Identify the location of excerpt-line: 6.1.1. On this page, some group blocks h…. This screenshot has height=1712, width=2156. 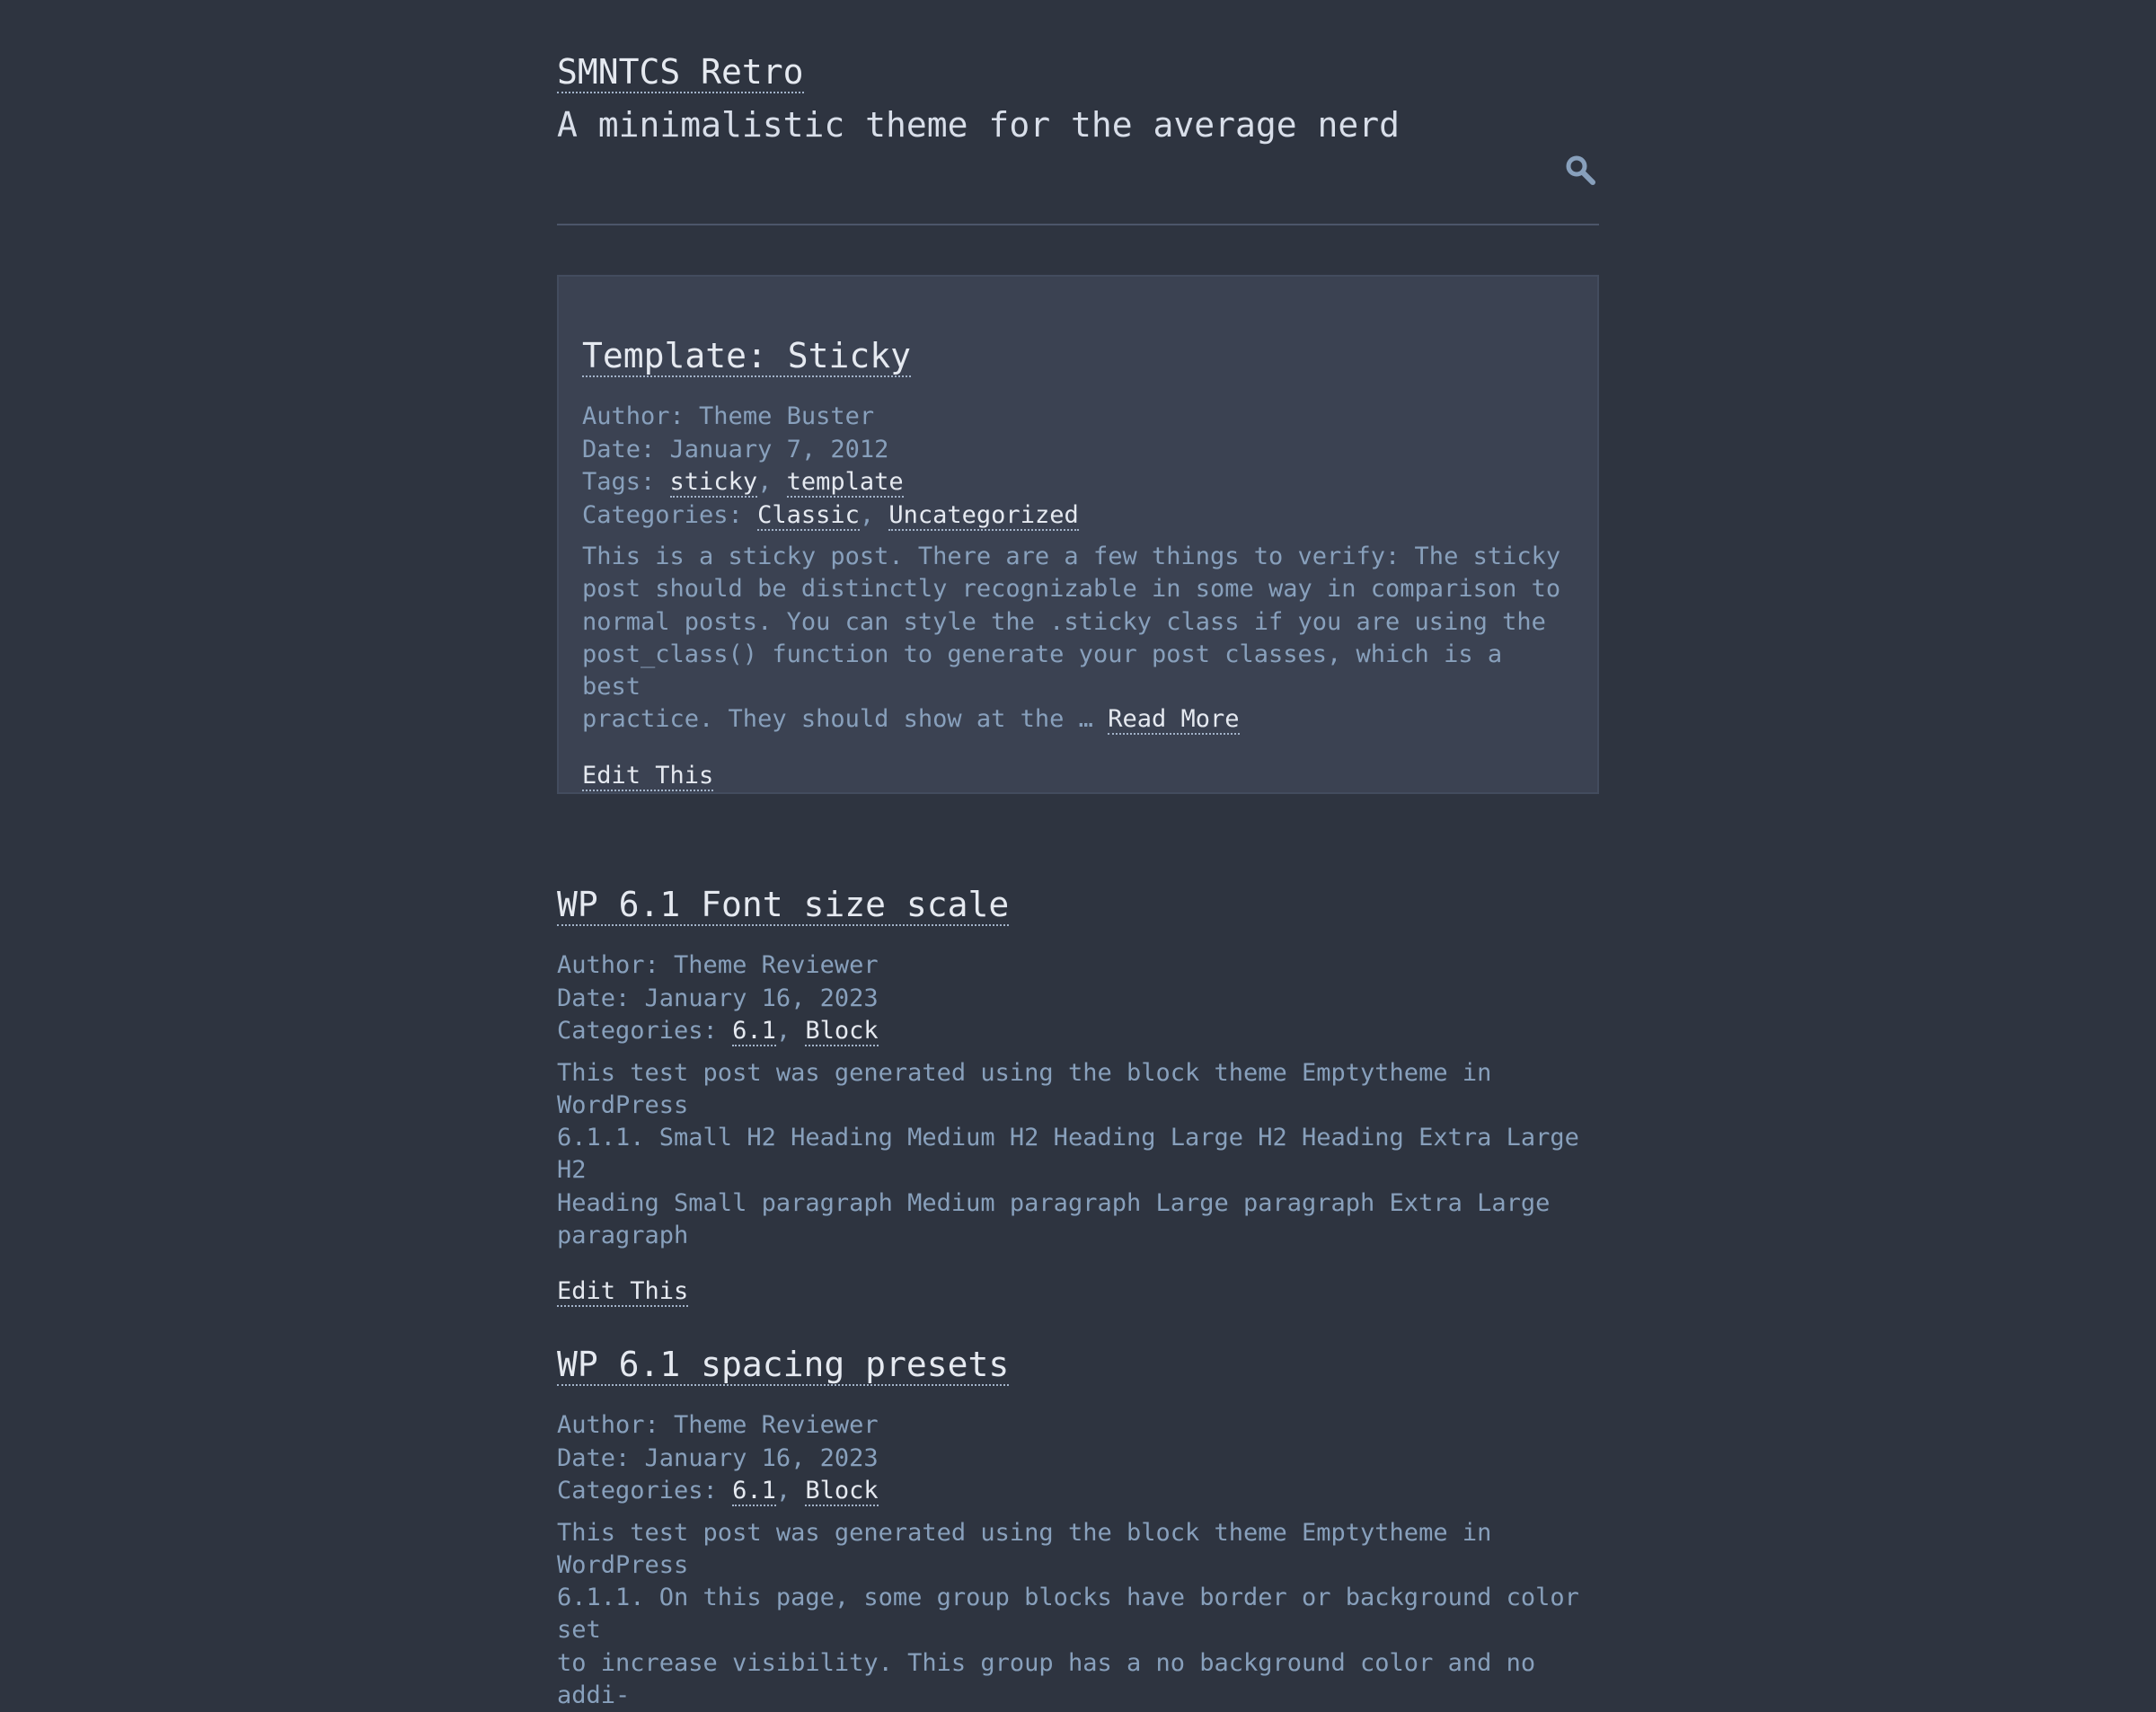
(1078, 1614).